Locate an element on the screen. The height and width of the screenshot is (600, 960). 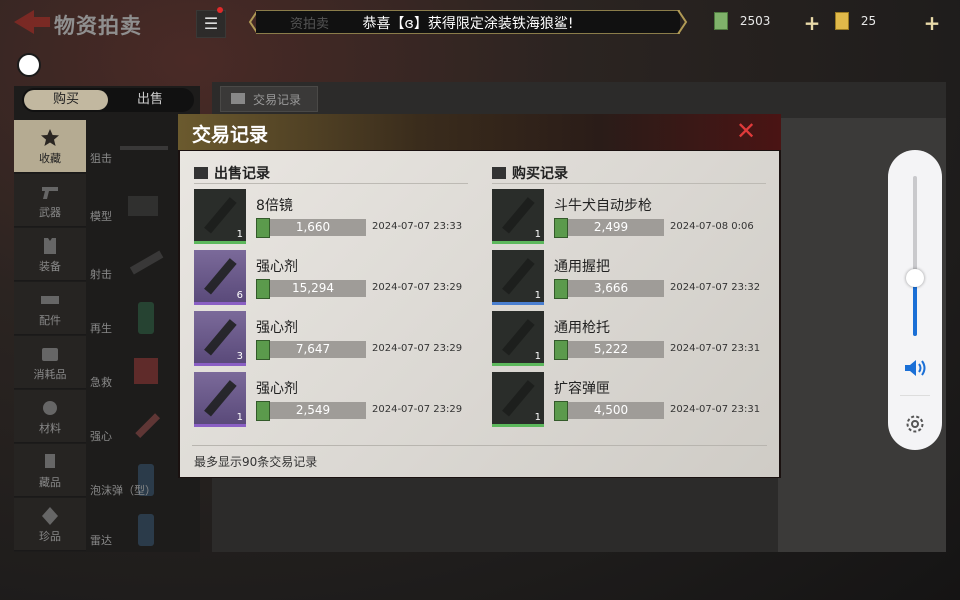
price-value: 5,222 is located at coordinates (611, 349).